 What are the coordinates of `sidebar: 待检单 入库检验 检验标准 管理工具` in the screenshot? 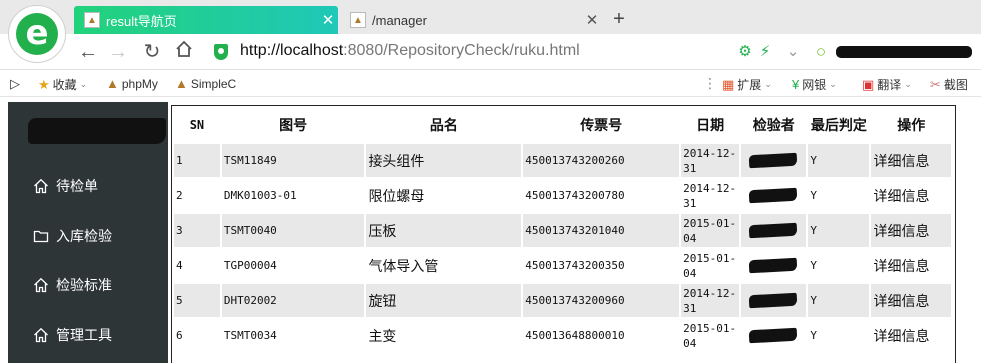 It's located at (88, 232).